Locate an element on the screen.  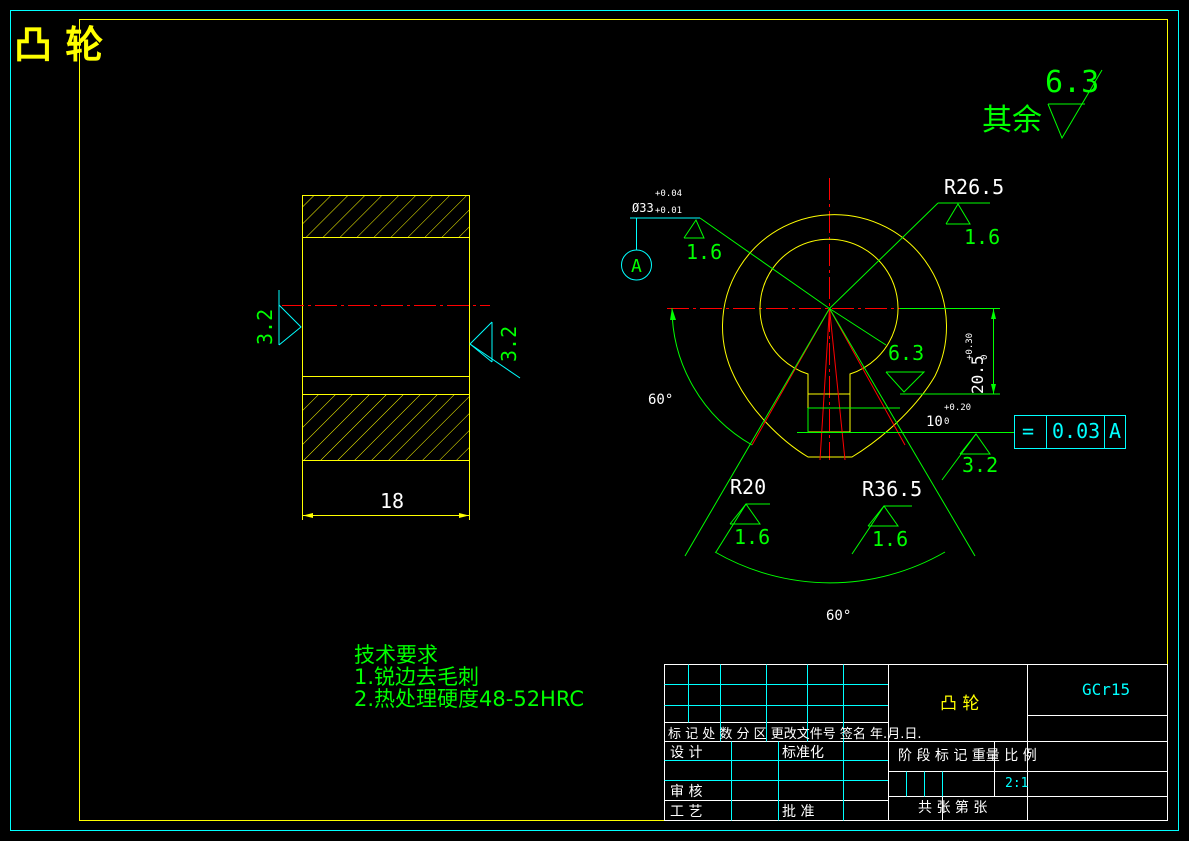
review-label: 审 核 is located at coordinates (686, 792).